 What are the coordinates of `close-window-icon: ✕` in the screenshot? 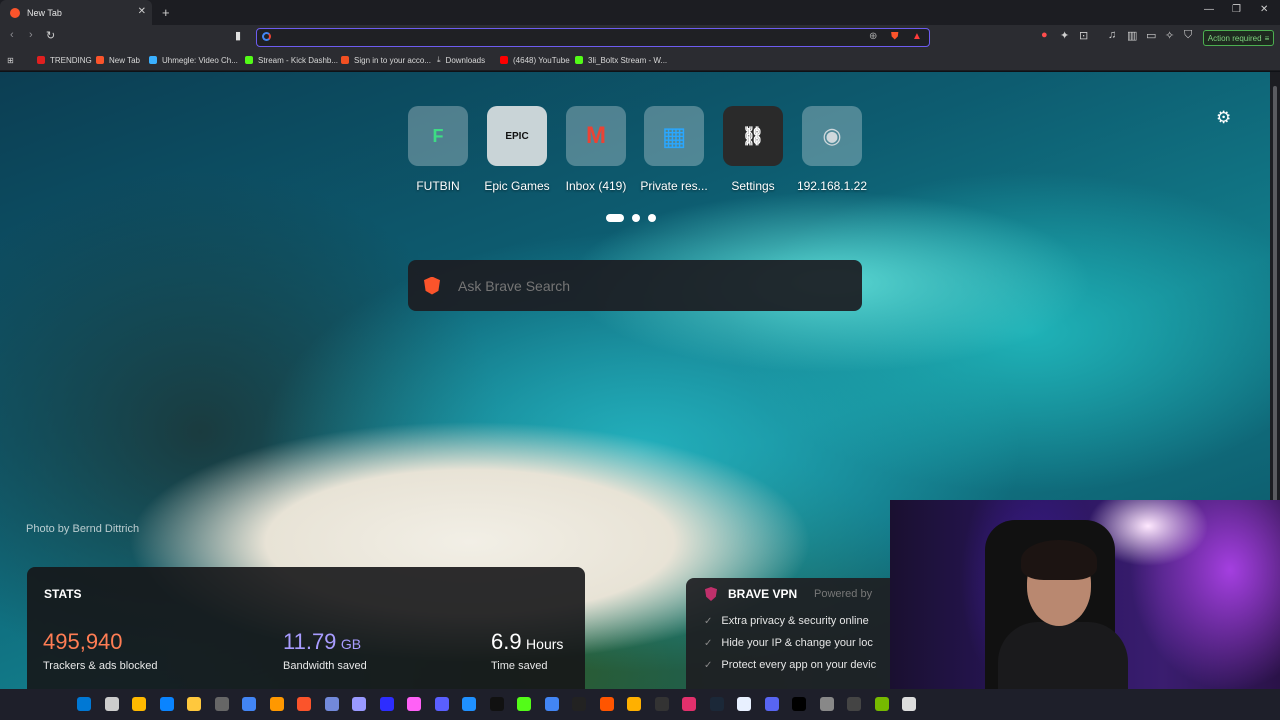 It's located at (1264, 9).